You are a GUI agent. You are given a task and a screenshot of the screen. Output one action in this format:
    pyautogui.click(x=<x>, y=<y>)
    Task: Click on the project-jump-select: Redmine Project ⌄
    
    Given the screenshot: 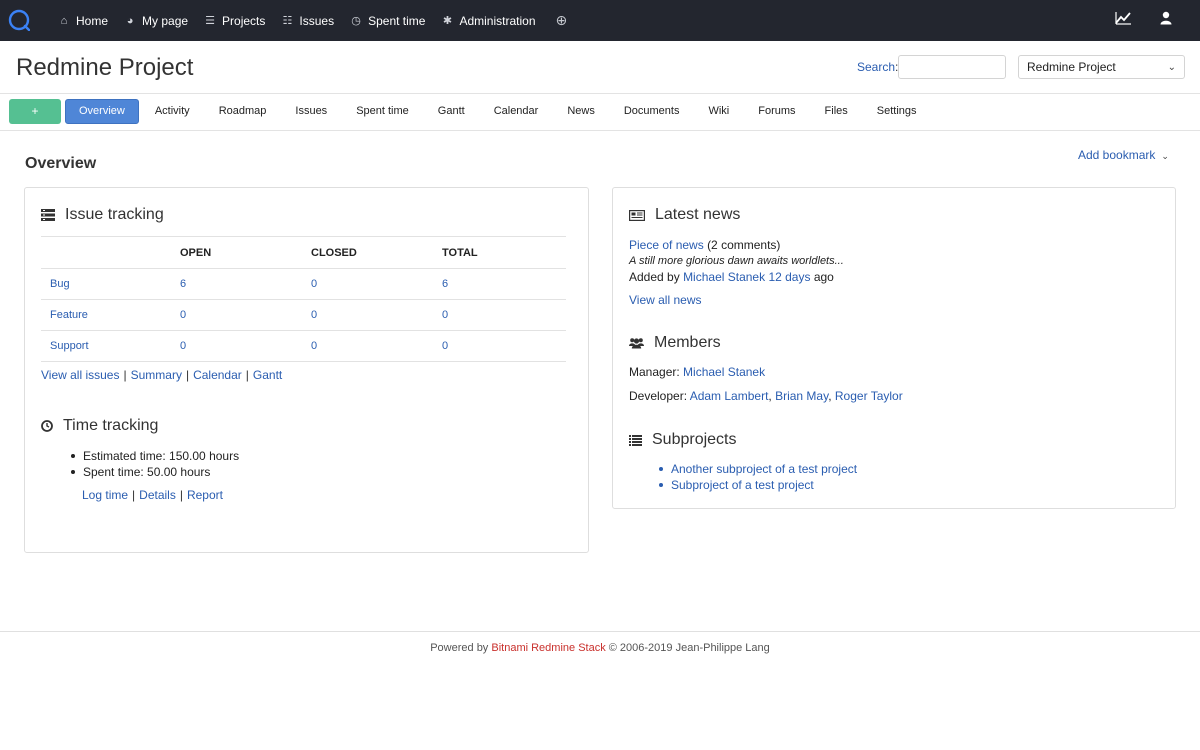 What is the action you would take?
    pyautogui.click(x=1101, y=67)
    